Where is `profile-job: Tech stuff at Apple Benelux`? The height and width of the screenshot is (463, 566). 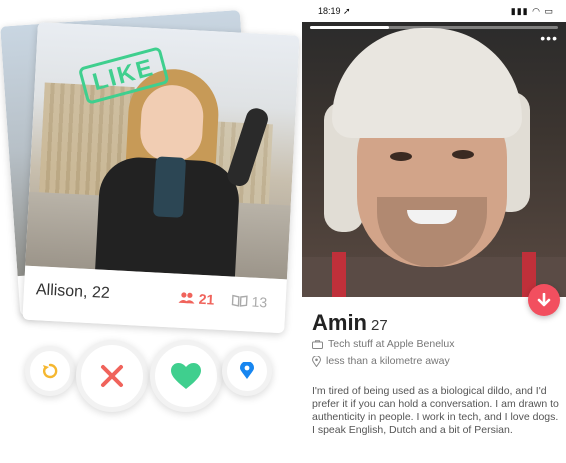
profile-job: Tech stuff at Apple Benelux is located at coordinates (383, 344).